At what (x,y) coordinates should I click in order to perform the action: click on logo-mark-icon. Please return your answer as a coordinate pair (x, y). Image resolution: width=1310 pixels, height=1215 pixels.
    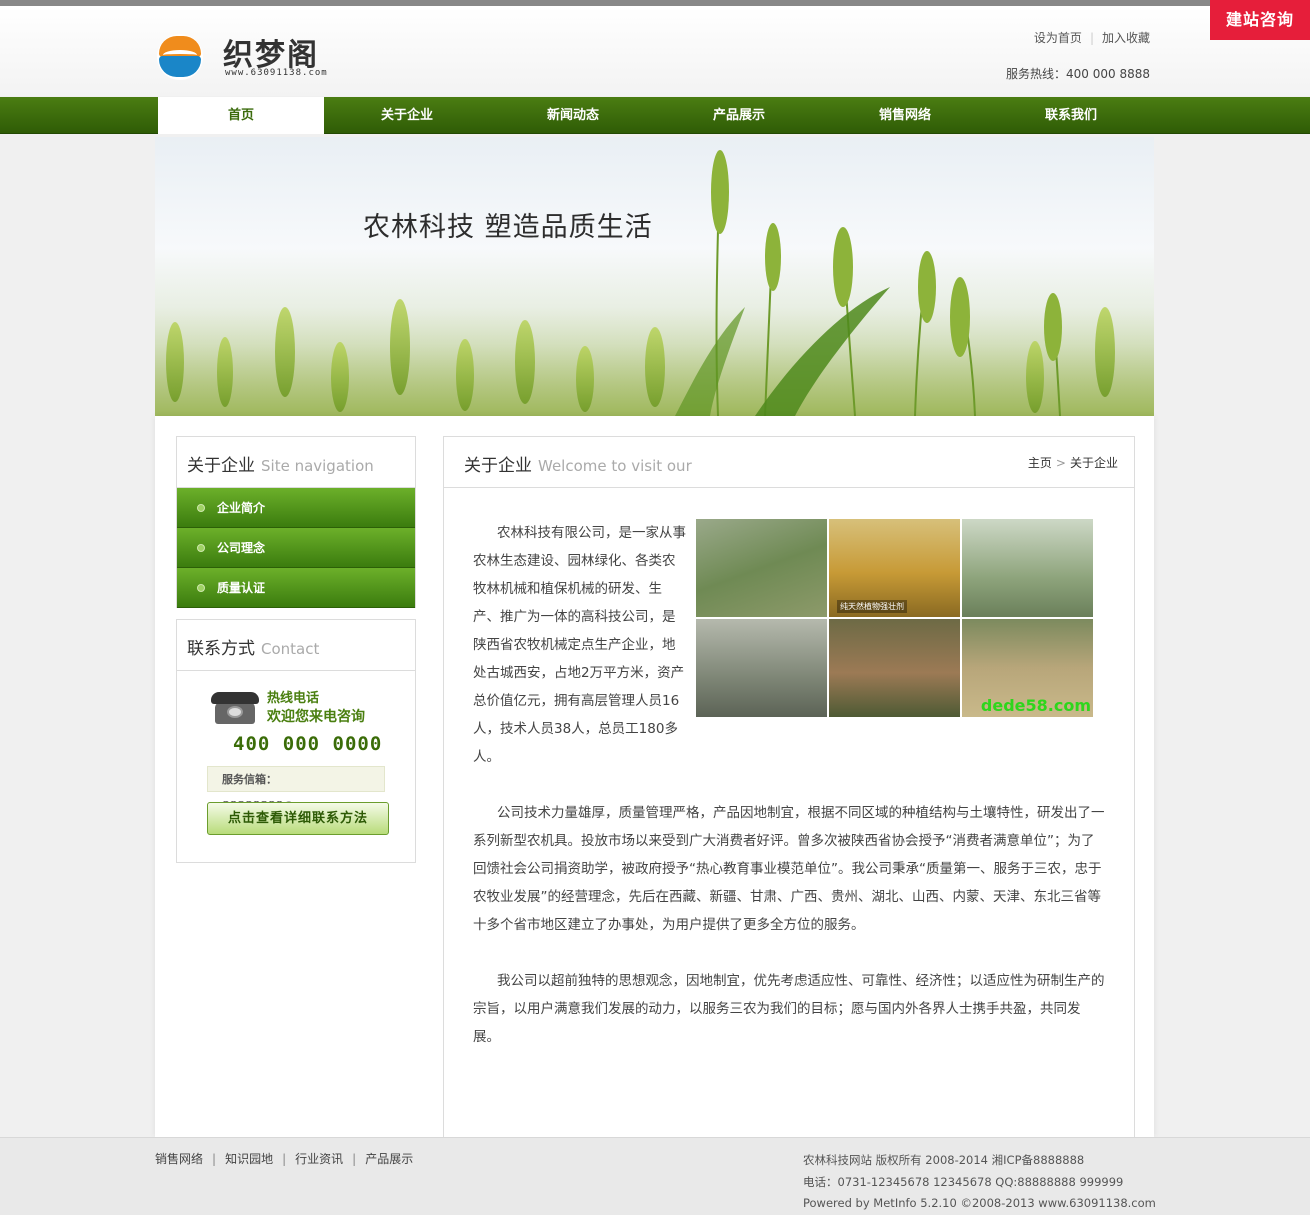
    Looking at the image, I should click on (180, 57).